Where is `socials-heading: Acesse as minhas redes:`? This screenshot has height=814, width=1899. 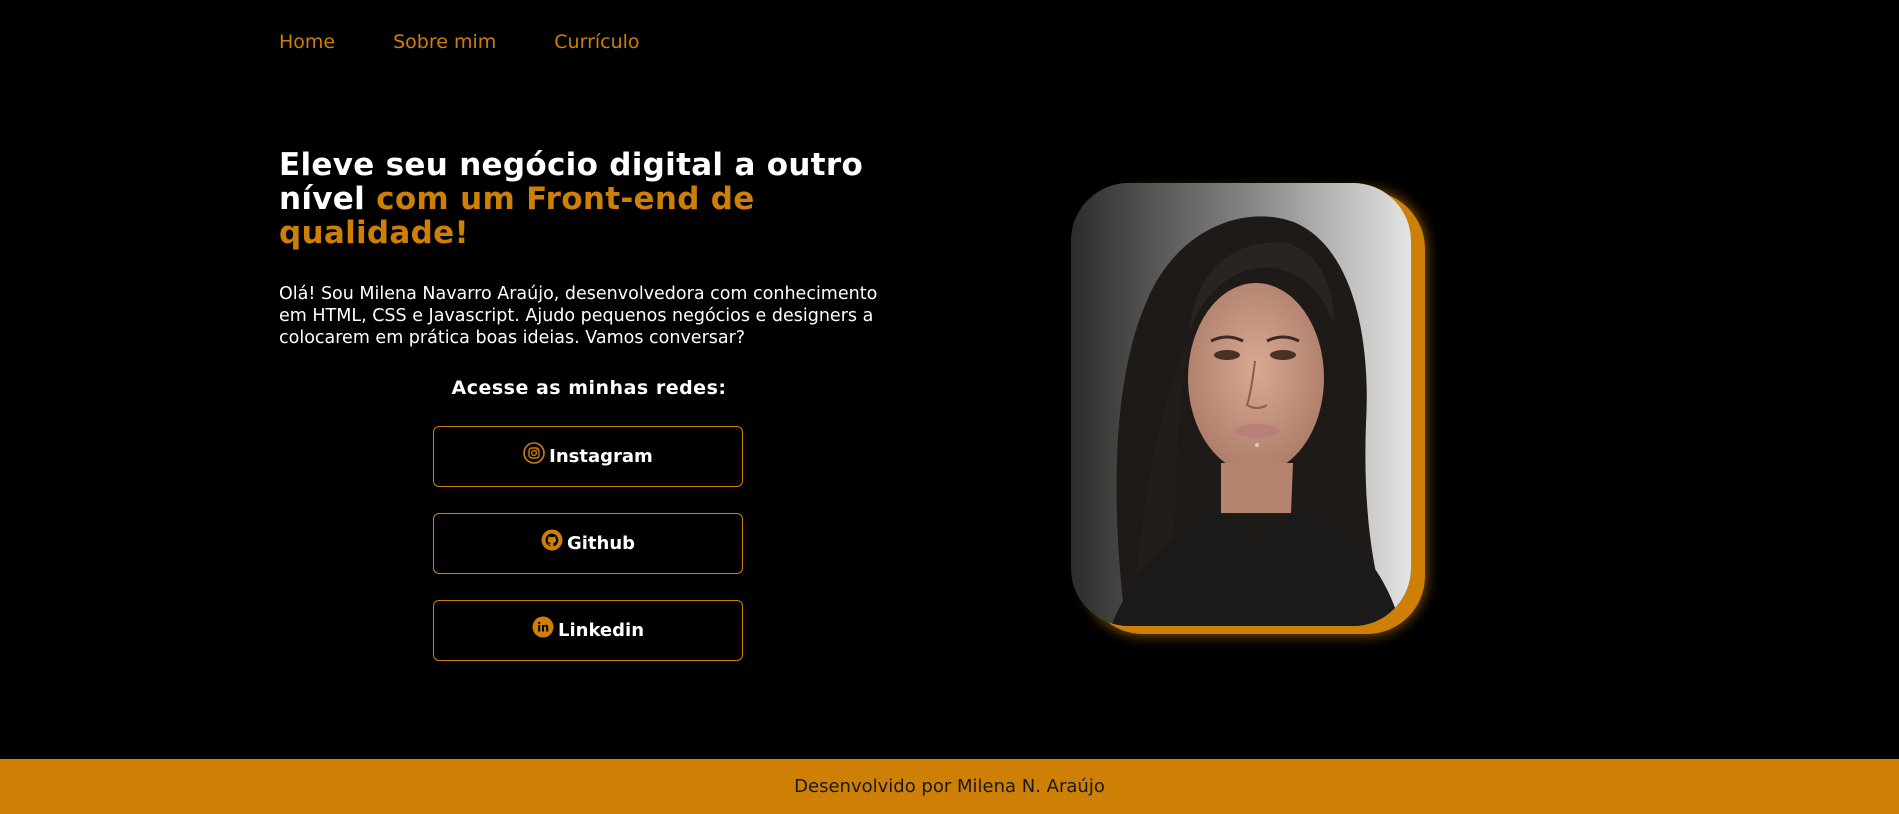
socials-heading: Acesse as minhas redes: is located at coordinates (589, 388).